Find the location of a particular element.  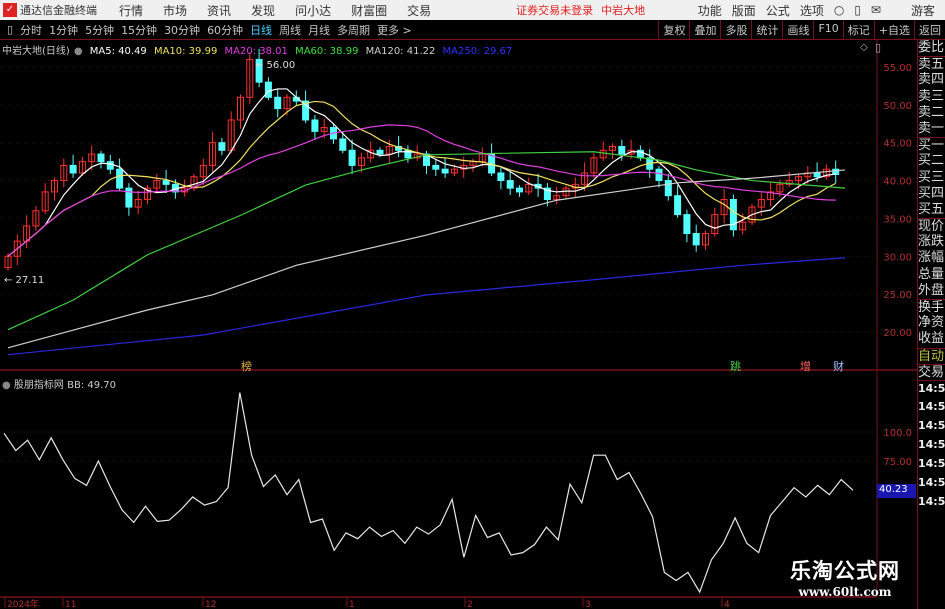

quote-label: 卖二 is located at coordinates (931, 112).